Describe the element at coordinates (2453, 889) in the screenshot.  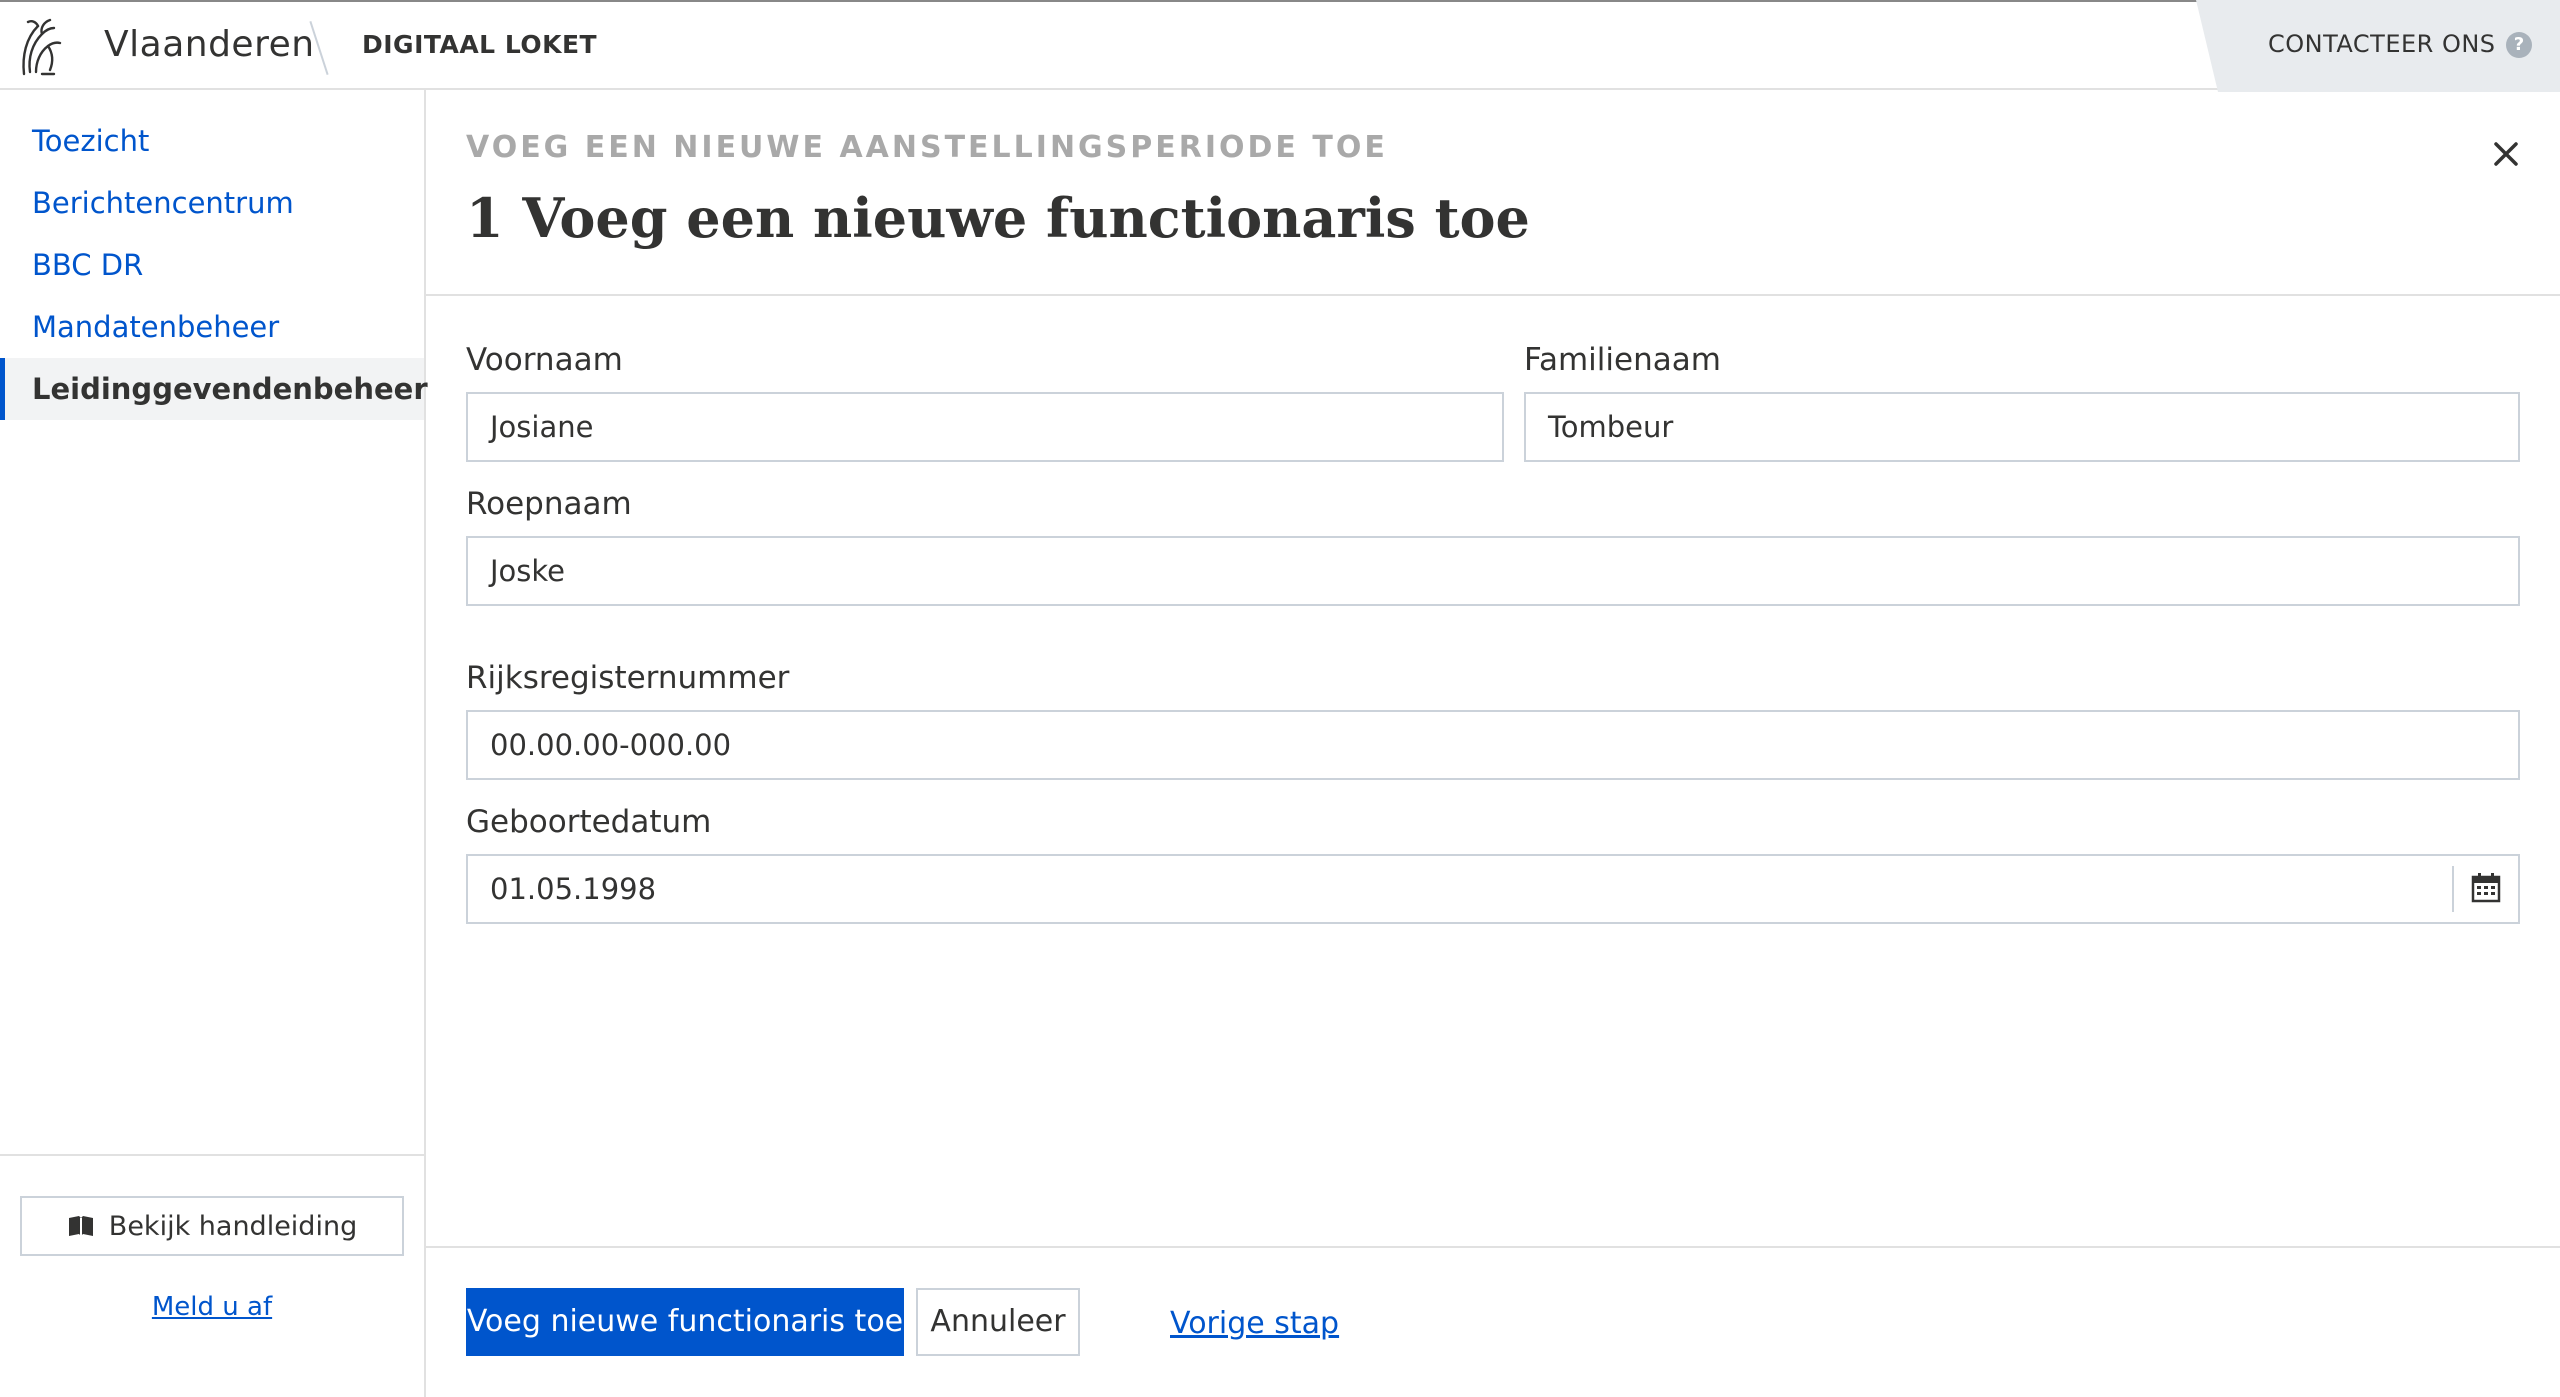
I see `date-picker-separator` at that location.